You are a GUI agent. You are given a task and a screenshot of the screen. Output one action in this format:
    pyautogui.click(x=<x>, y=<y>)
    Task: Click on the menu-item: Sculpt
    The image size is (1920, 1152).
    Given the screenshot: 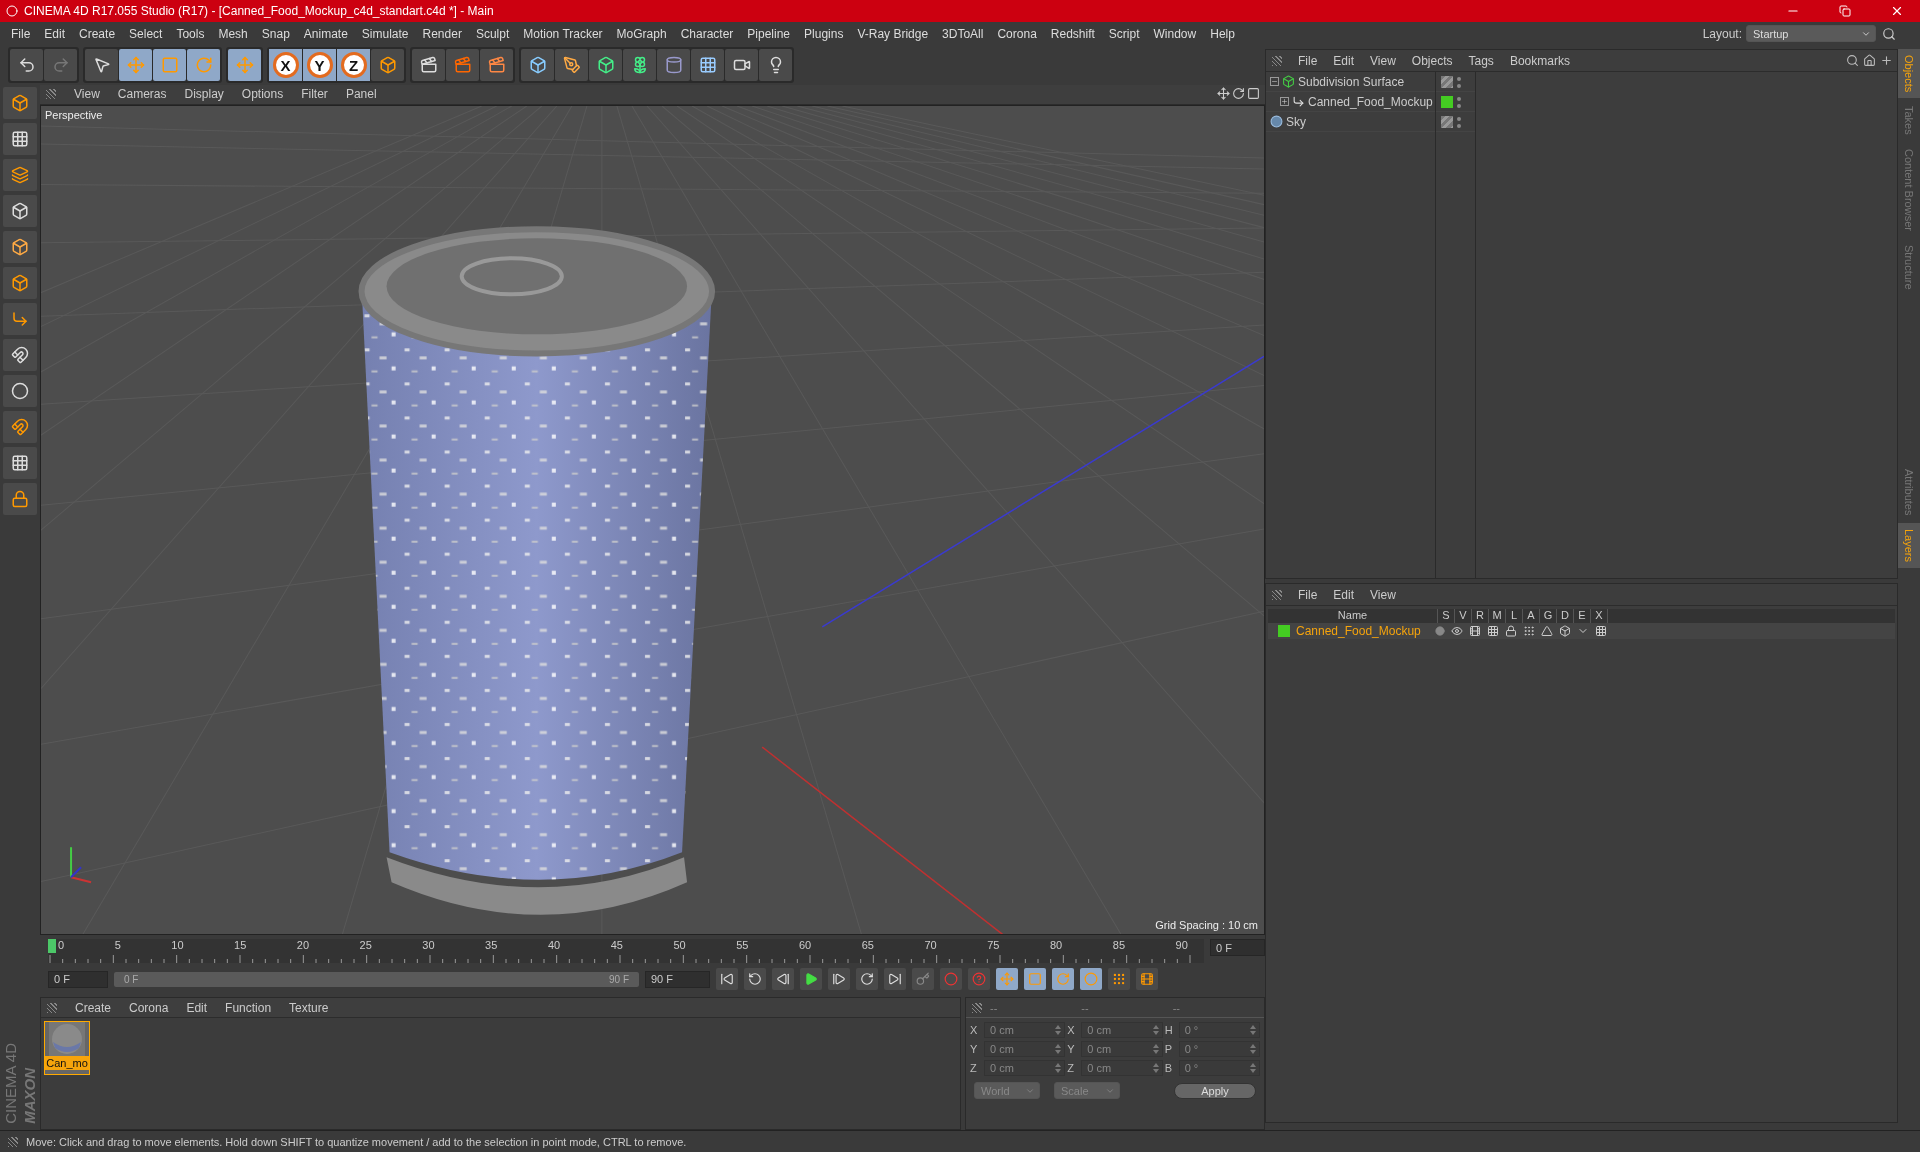 What is the action you would take?
    pyautogui.click(x=492, y=33)
    